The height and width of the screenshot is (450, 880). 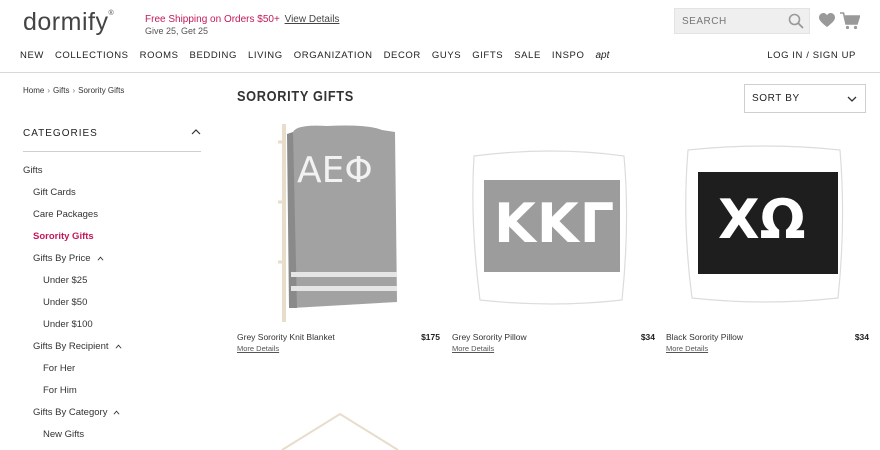 I want to click on product-image-partial, so click(x=342, y=430).